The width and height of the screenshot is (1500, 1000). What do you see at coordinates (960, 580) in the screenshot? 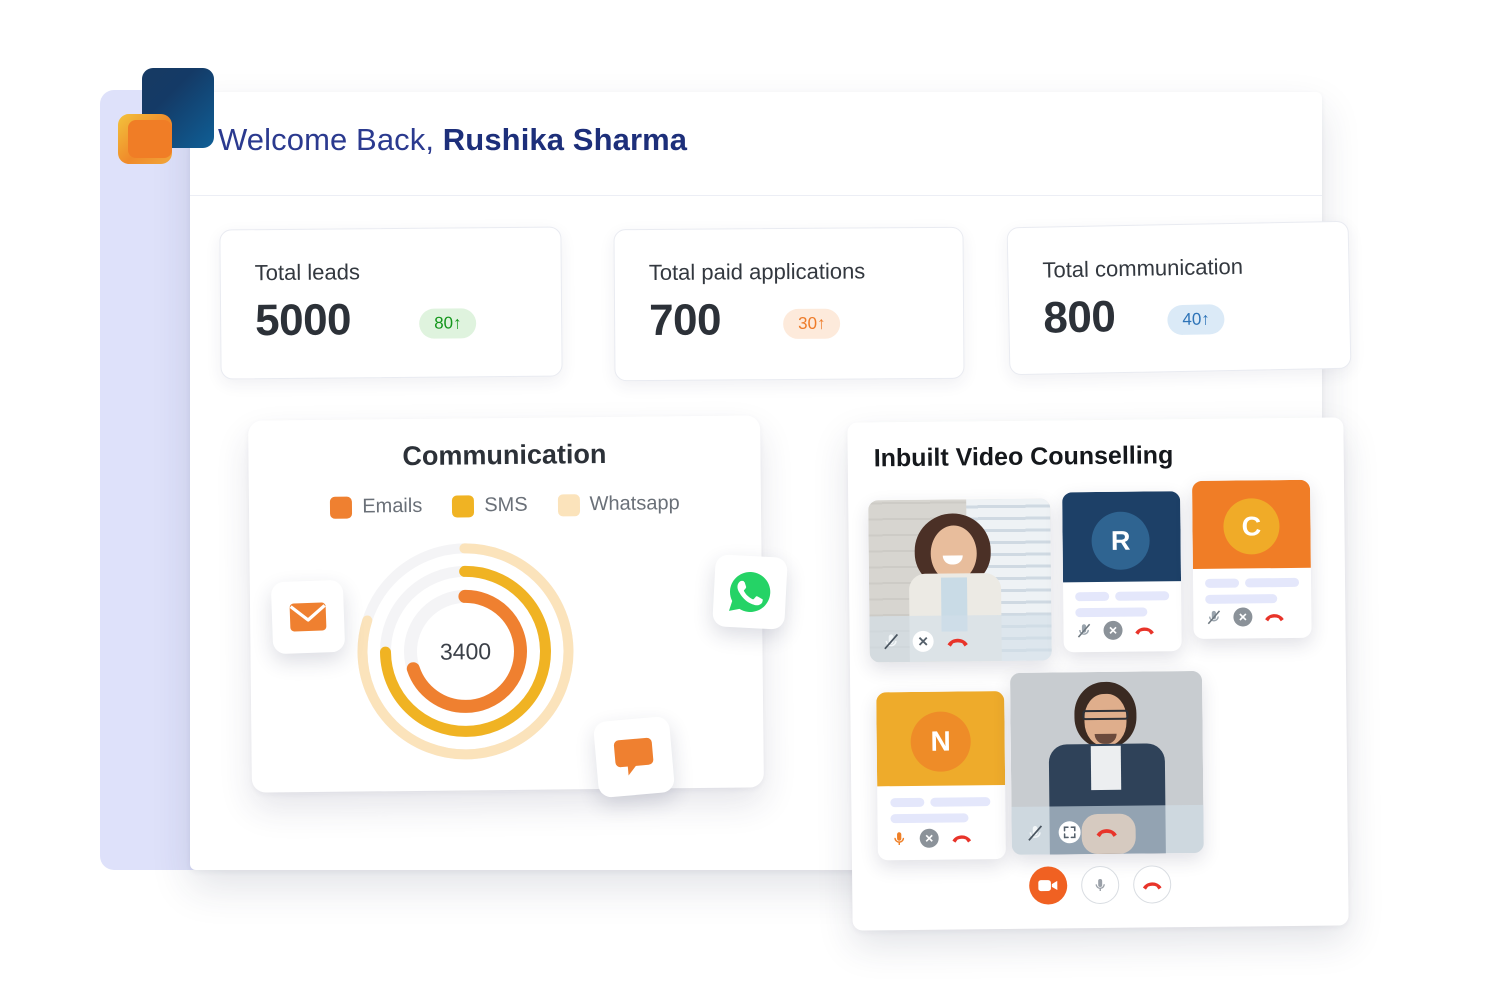
I see `video-tile-photo-woman` at bounding box center [960, 580].